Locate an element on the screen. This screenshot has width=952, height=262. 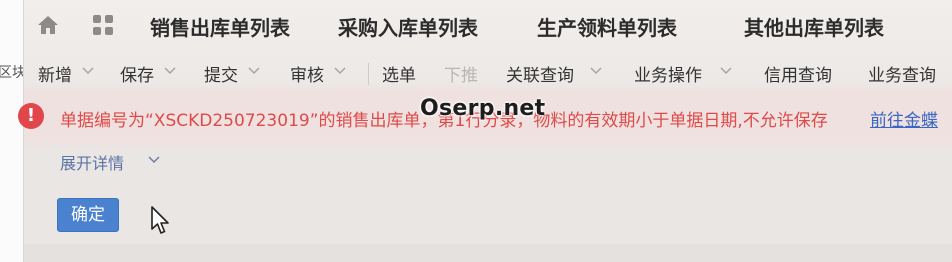
business-ops-chevron-icon is located at coordinates (726, 71).